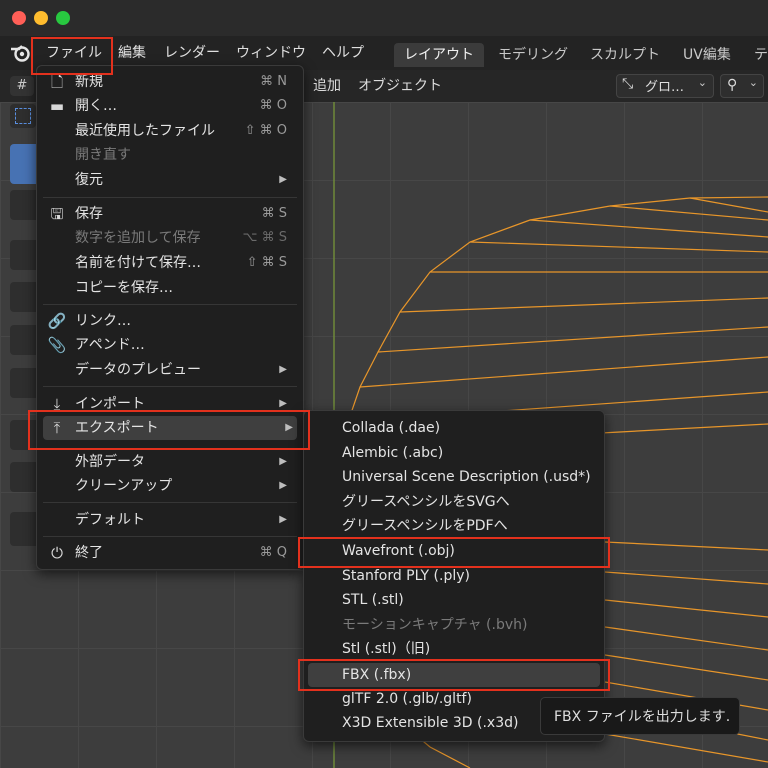 The width and height of the screenshot is (768, 768). I want to click on menu-item-recover: 復元 ▶, so click(181, 180).